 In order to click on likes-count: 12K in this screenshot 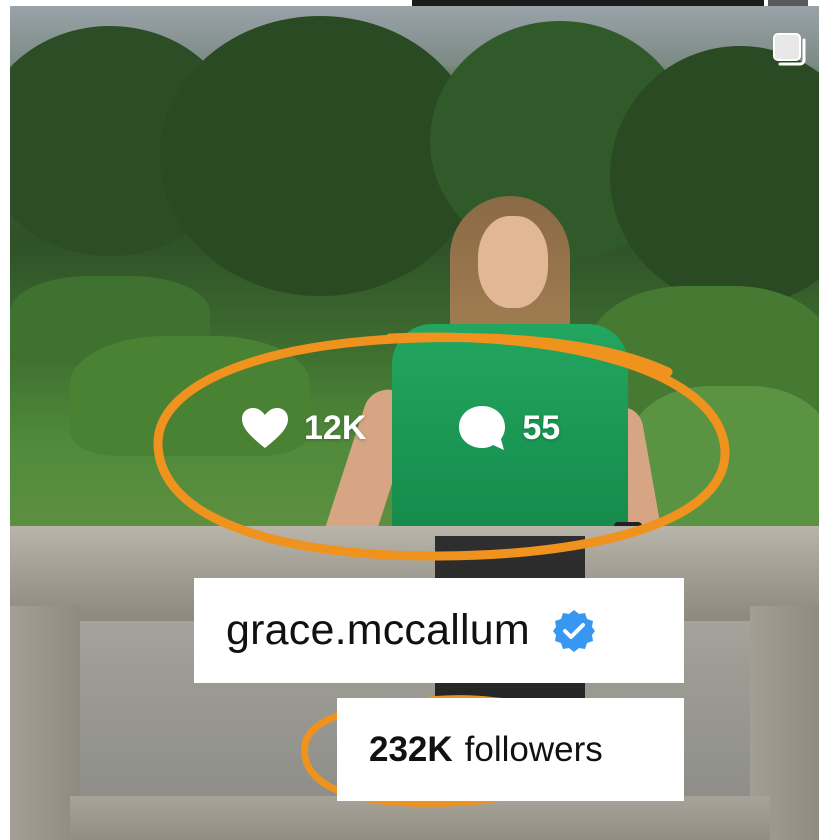, I will do `click(335, 427)`.